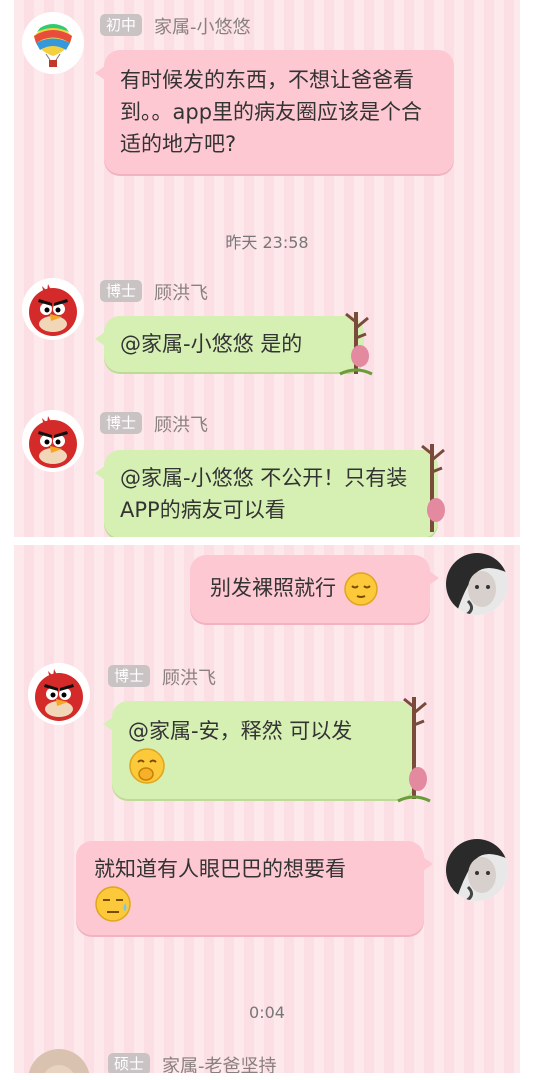  I want to click on rank-badge: 初中, so click(121, 25).